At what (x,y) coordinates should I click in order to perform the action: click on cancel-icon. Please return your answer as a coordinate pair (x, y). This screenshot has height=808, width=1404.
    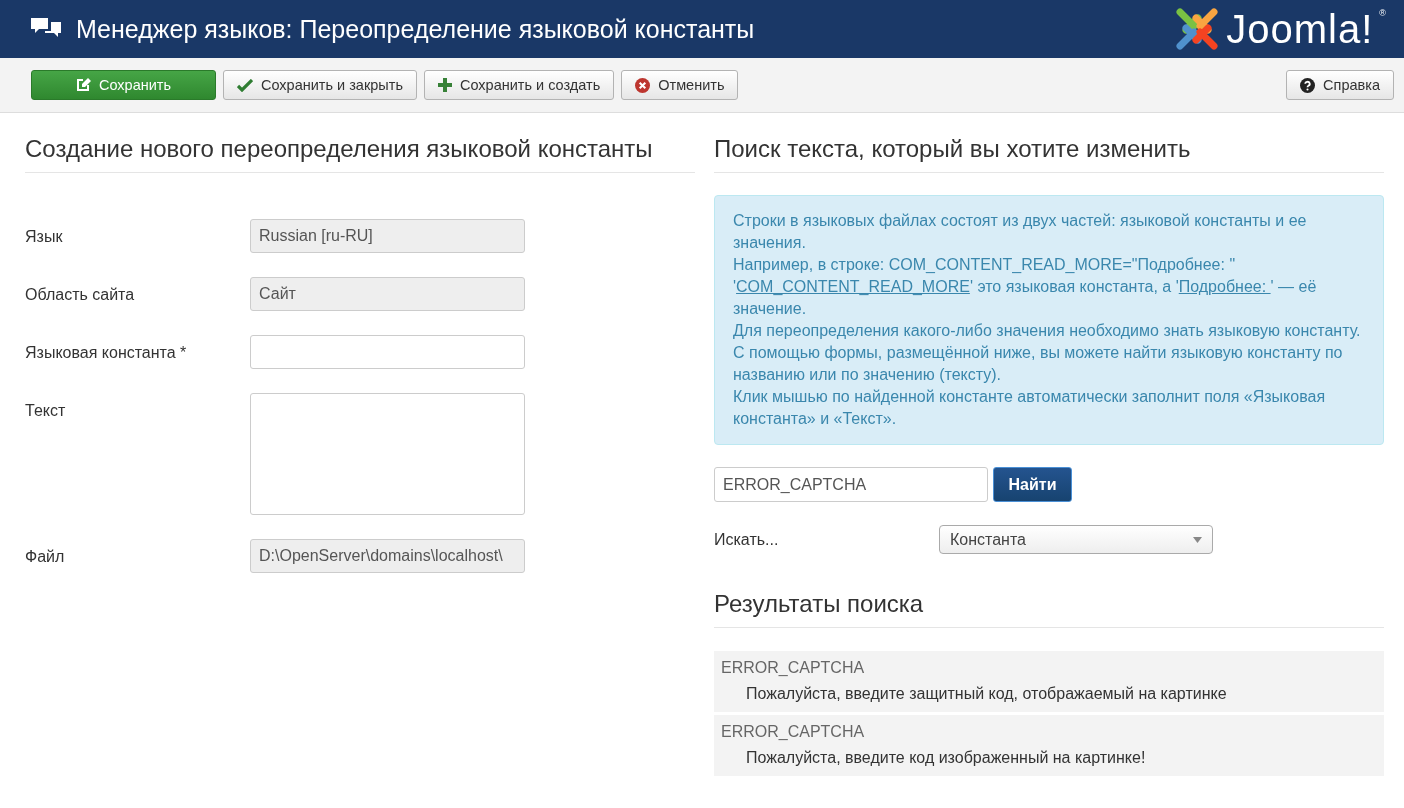
    Looking at the image, I should click on (643, 85).